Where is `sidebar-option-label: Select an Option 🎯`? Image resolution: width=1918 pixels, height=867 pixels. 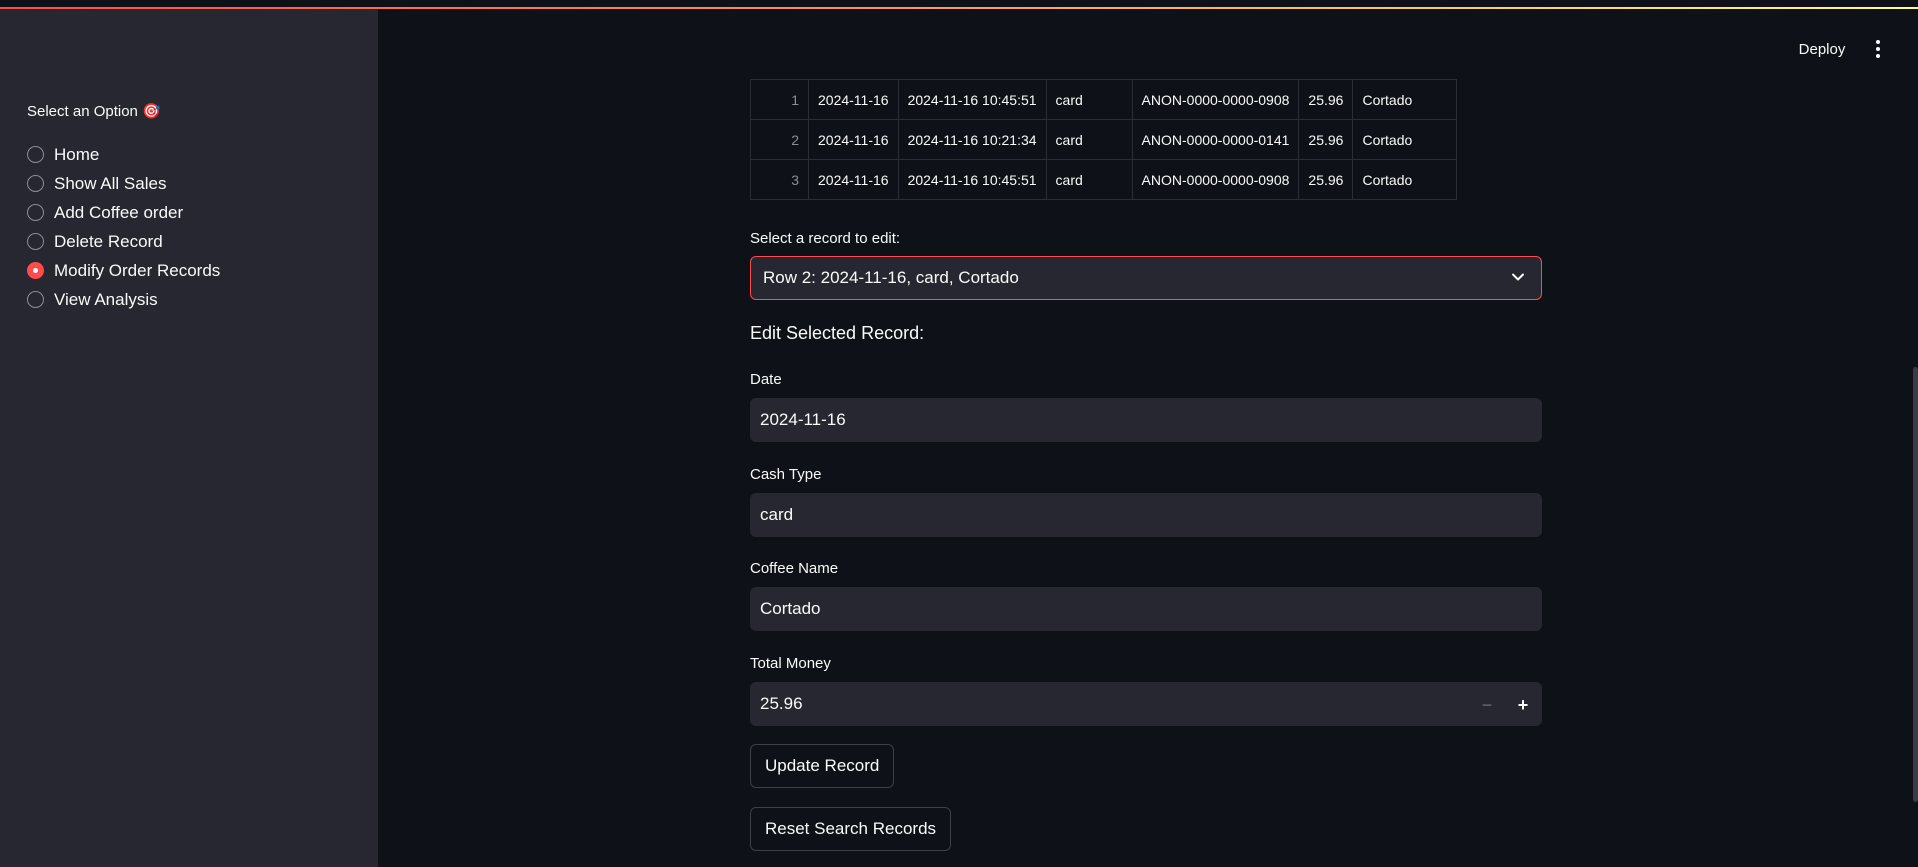
sidebar-option-label: Select an Option 🎯 is located at coordinates (94, 111).